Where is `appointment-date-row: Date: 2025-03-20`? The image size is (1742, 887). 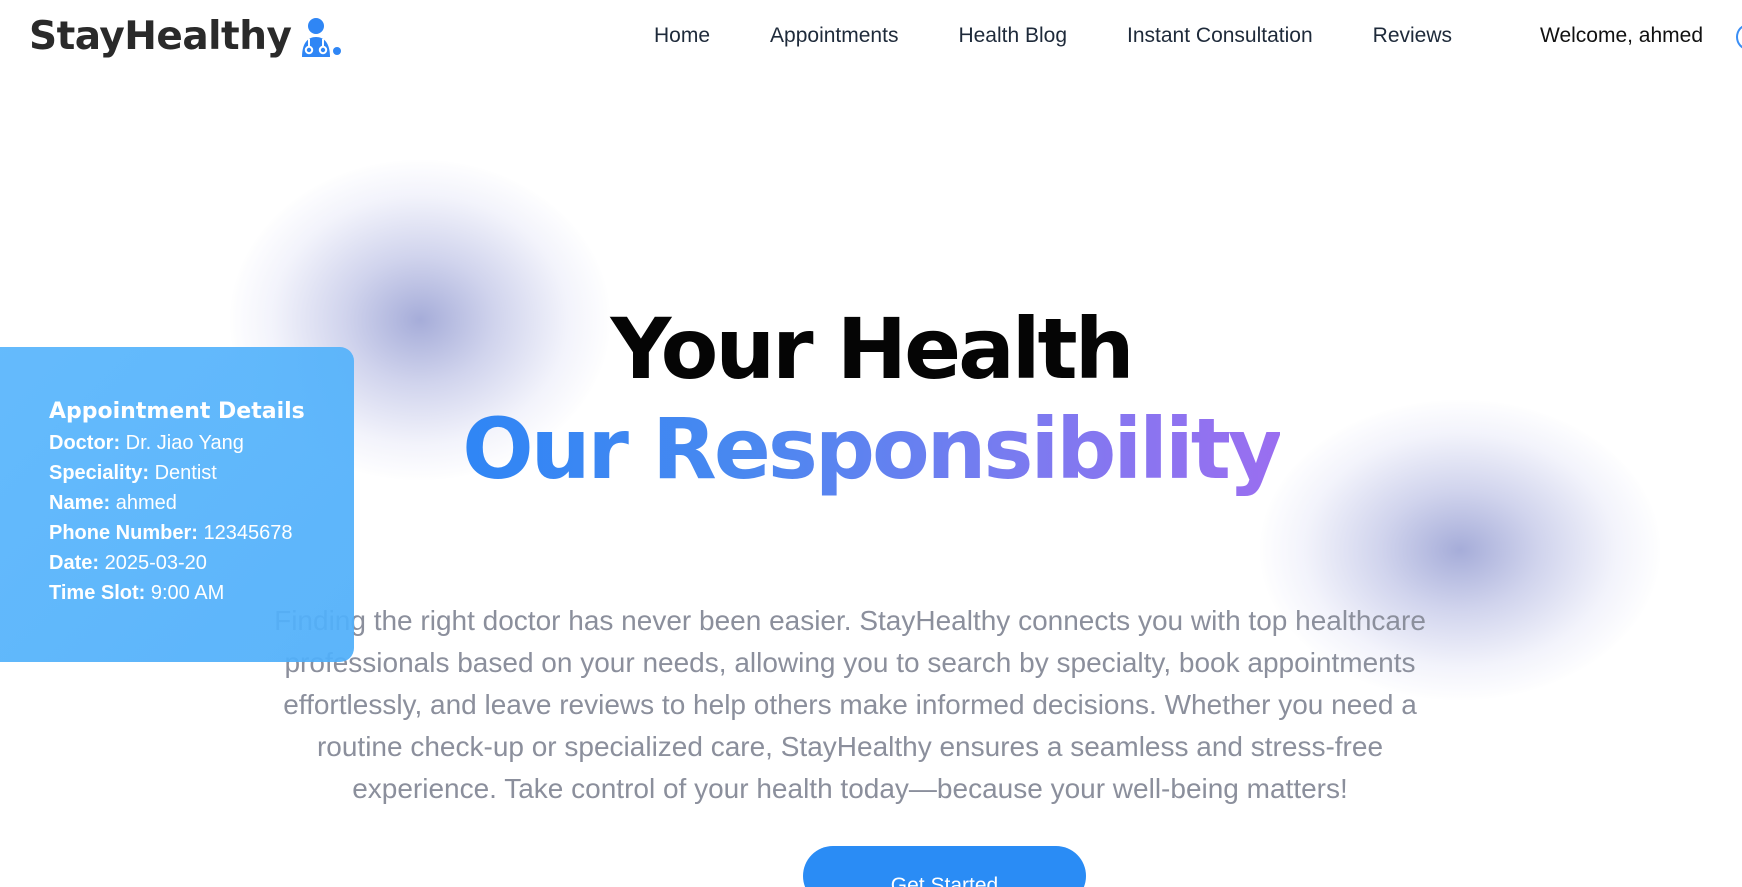 appointment-date-row: Date: 2025-03-20 is located at coordinates (201, 563).